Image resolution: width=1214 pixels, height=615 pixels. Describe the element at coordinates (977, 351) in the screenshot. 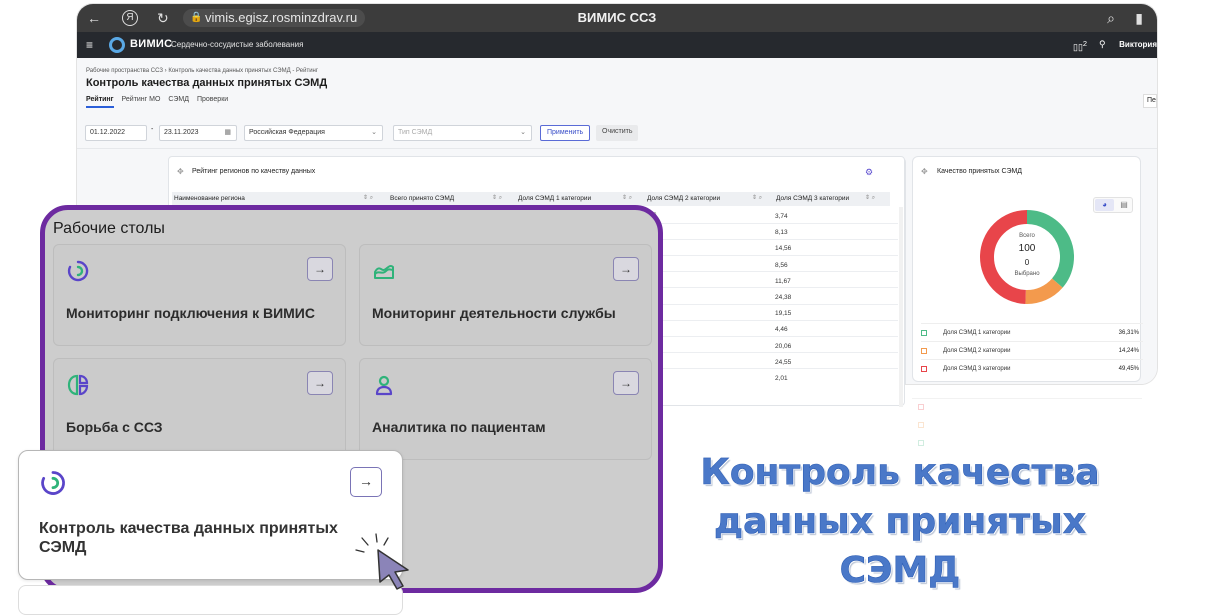

I see `legend-label: Доля СЭМД 2 категории` at that location.